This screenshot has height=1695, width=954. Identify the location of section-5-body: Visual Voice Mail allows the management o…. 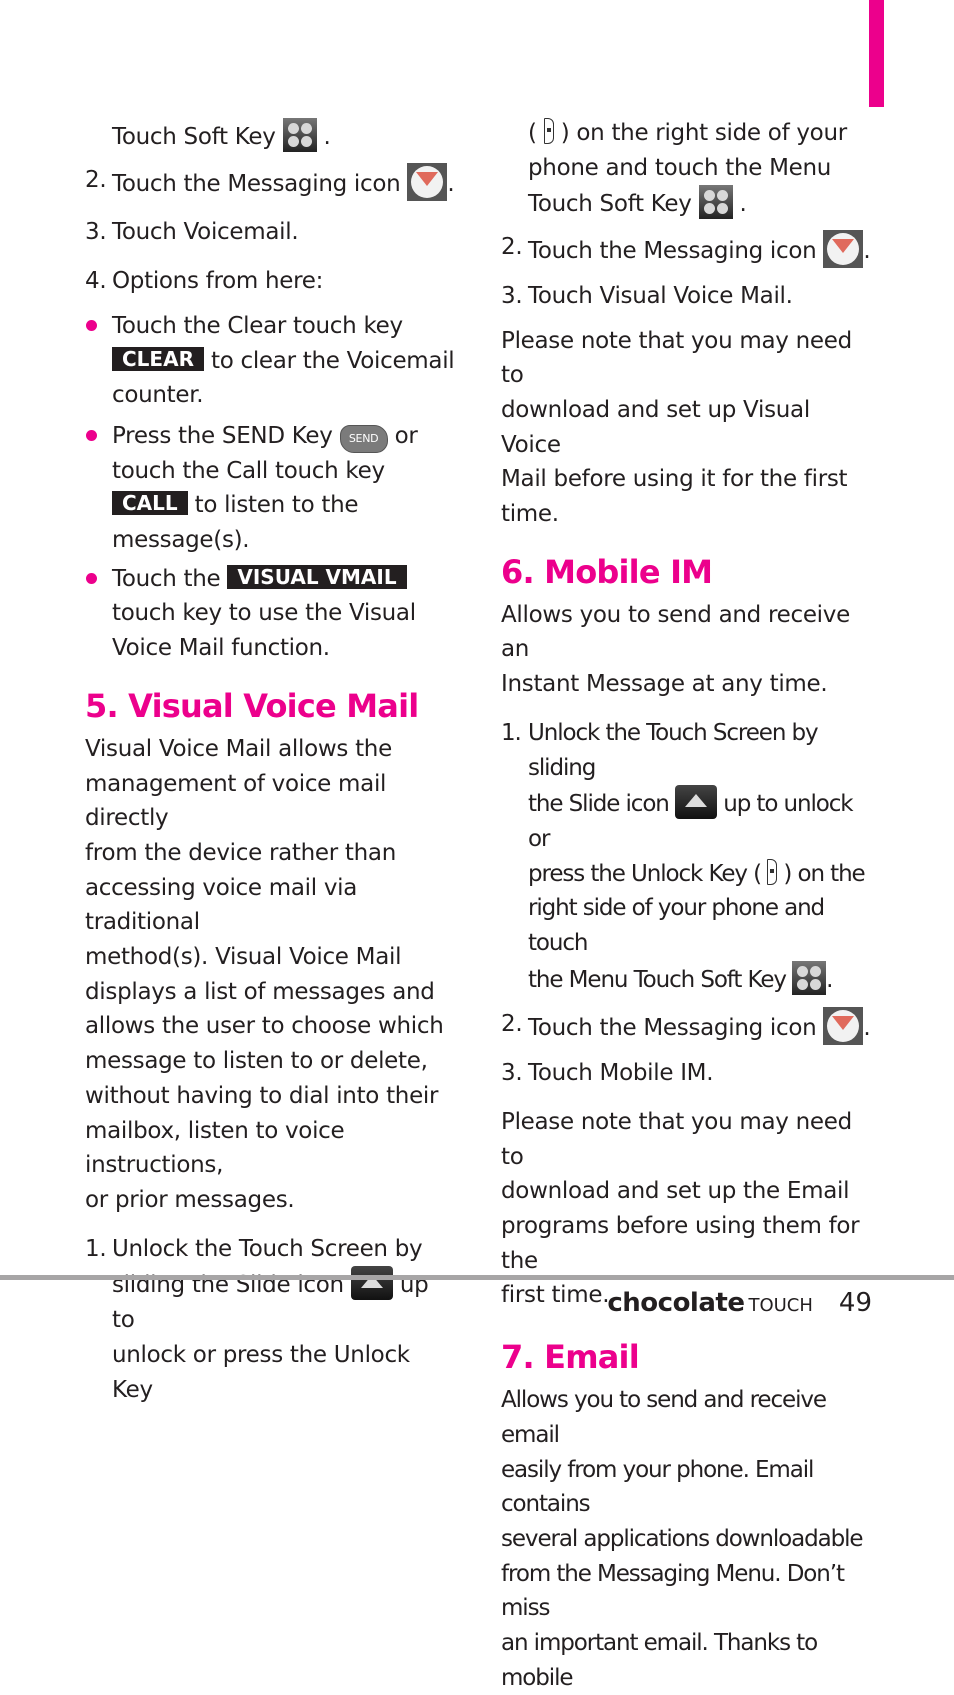
(270, 975).